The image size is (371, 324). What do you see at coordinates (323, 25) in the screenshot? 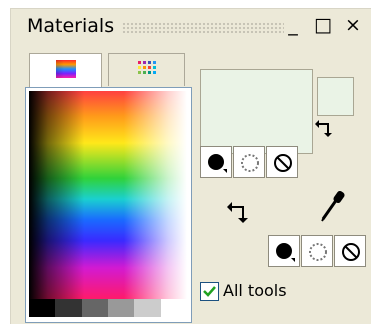
I see `maximize-button: □` at bounding box center [323, 25].